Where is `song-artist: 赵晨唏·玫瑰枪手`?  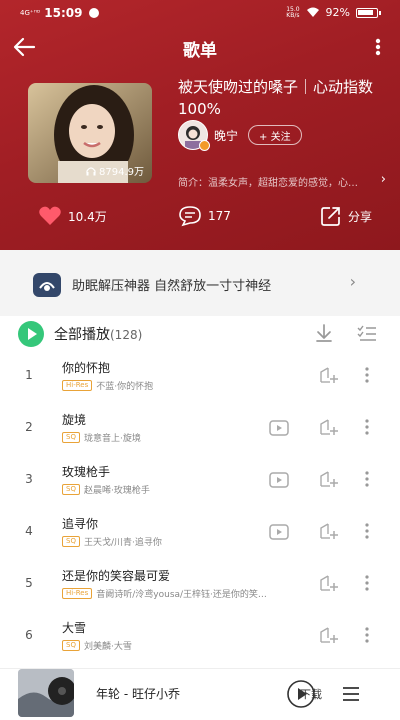 song-artist: 赵晨唏·玫瑰枪手 is located at coordinates (116, 491).